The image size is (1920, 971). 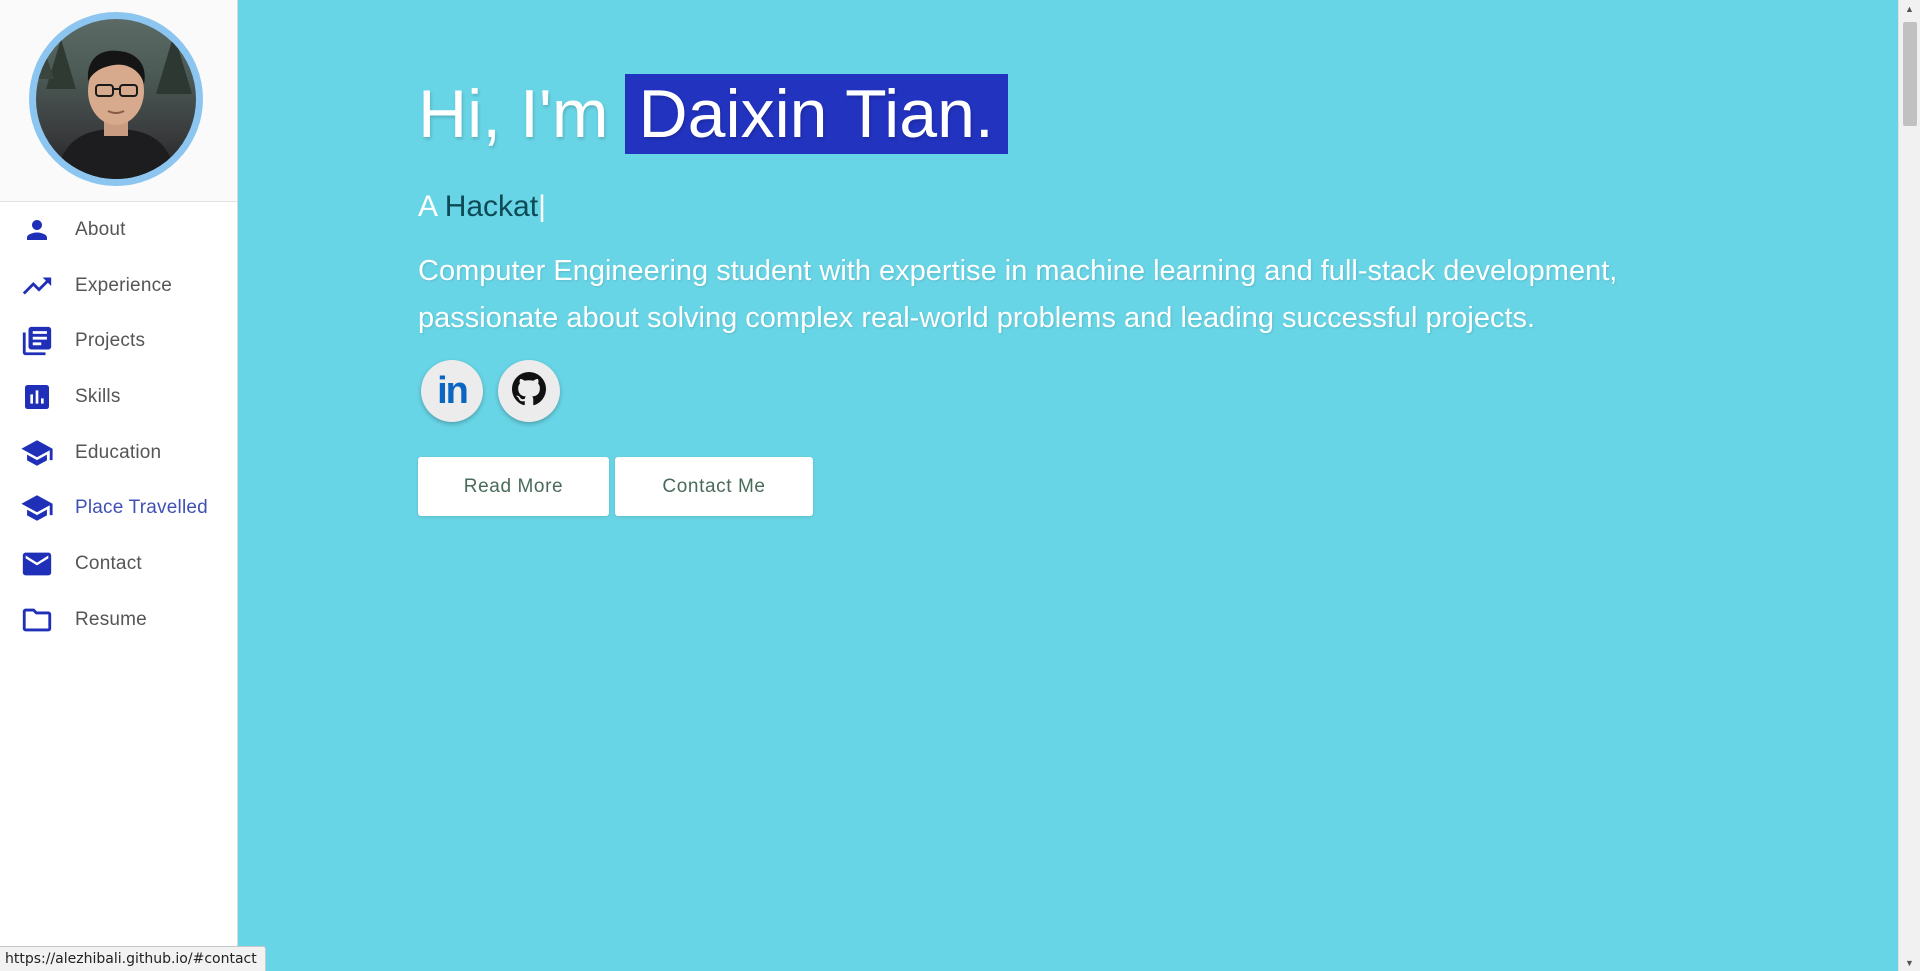 What do you see at coordinates (714, 486) in the screenshot?
I see `contact-me-button: Contact Me` at bounding box center [714, 486].